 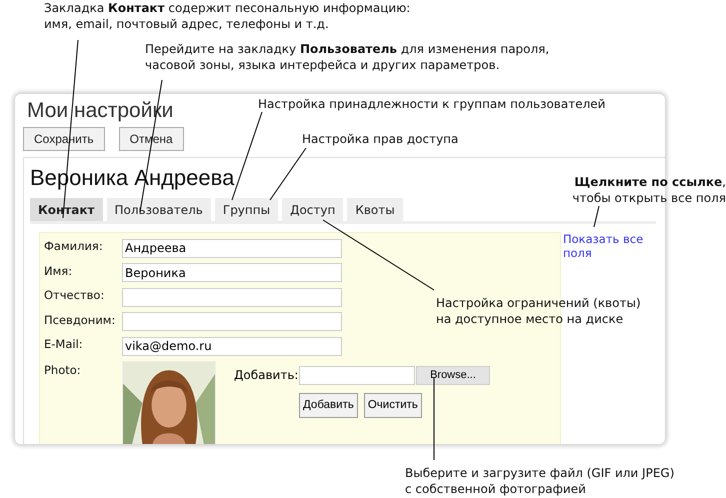 What do you see at coordinates (246, 209) in the screenshot?
I see `tab: Группы` at bounding box center [246, 209].